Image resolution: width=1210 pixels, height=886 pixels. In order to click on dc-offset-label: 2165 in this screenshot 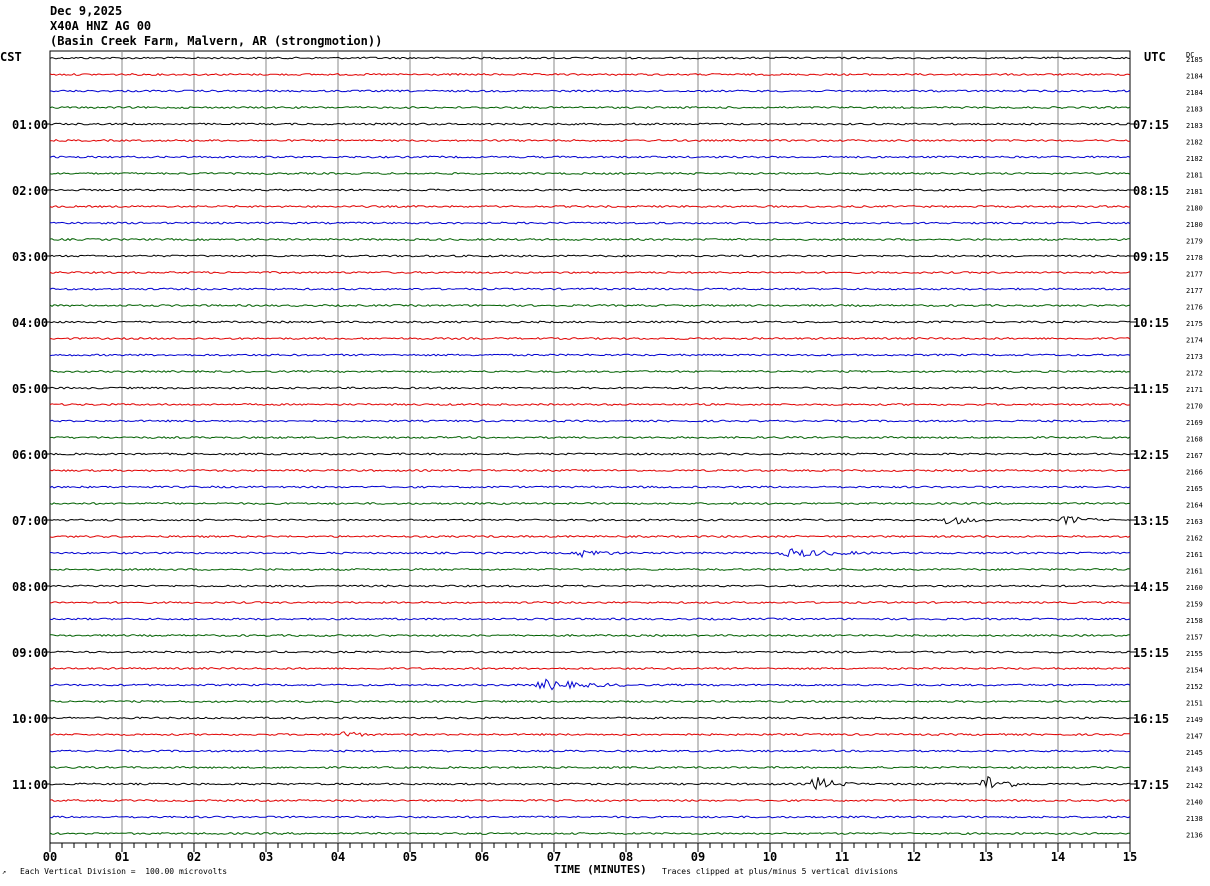, I will do `click(1194, 489)`.